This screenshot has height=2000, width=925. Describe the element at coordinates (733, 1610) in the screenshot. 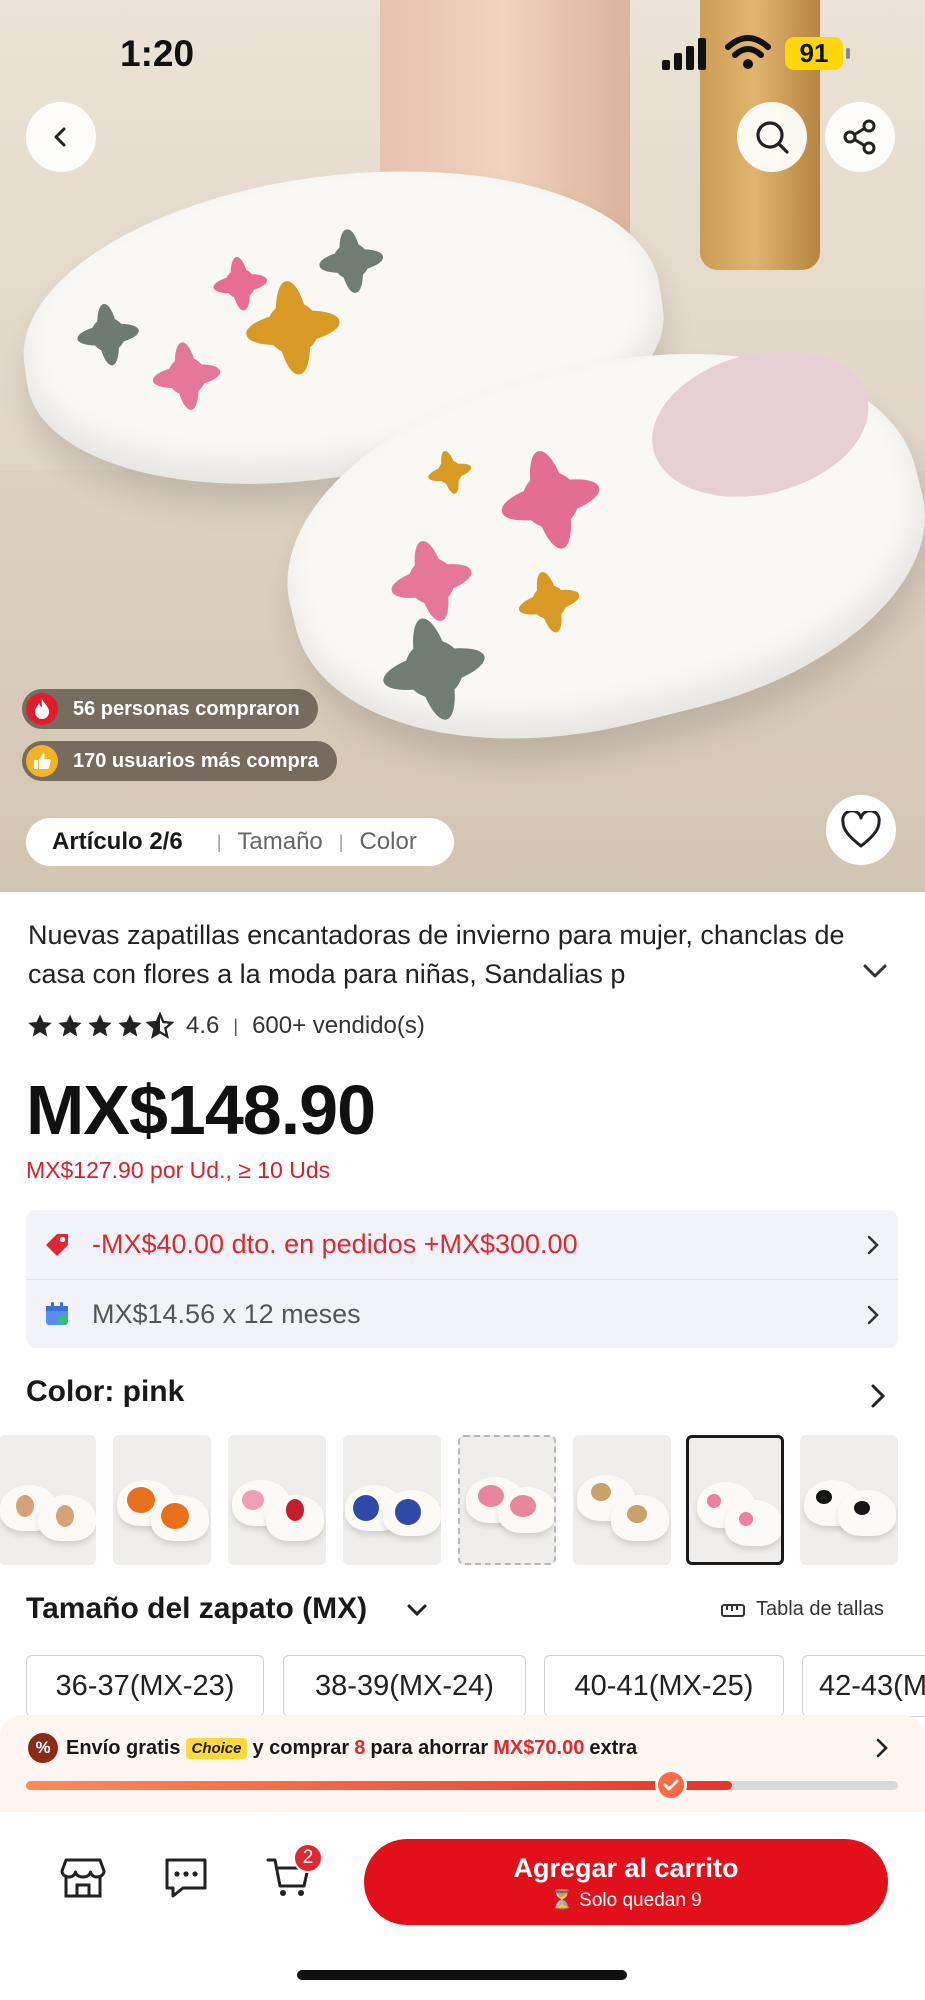

I see `ruler-icon` at that location.